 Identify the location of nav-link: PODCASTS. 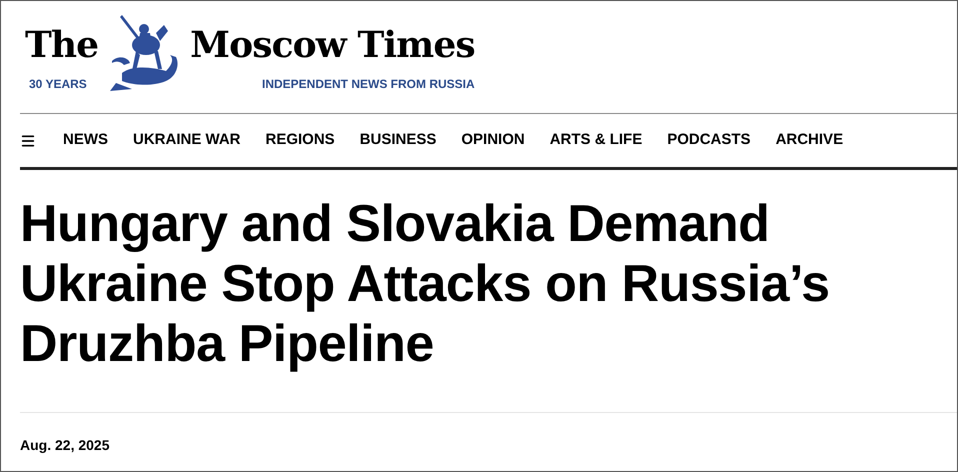
(709, 140).